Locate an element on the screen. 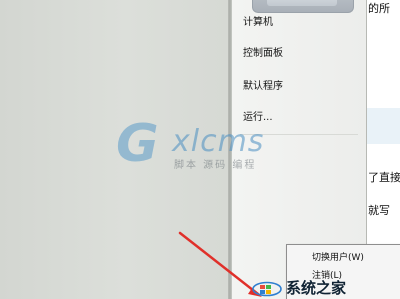  site-logo-icon is located at coordinates (267, 289).